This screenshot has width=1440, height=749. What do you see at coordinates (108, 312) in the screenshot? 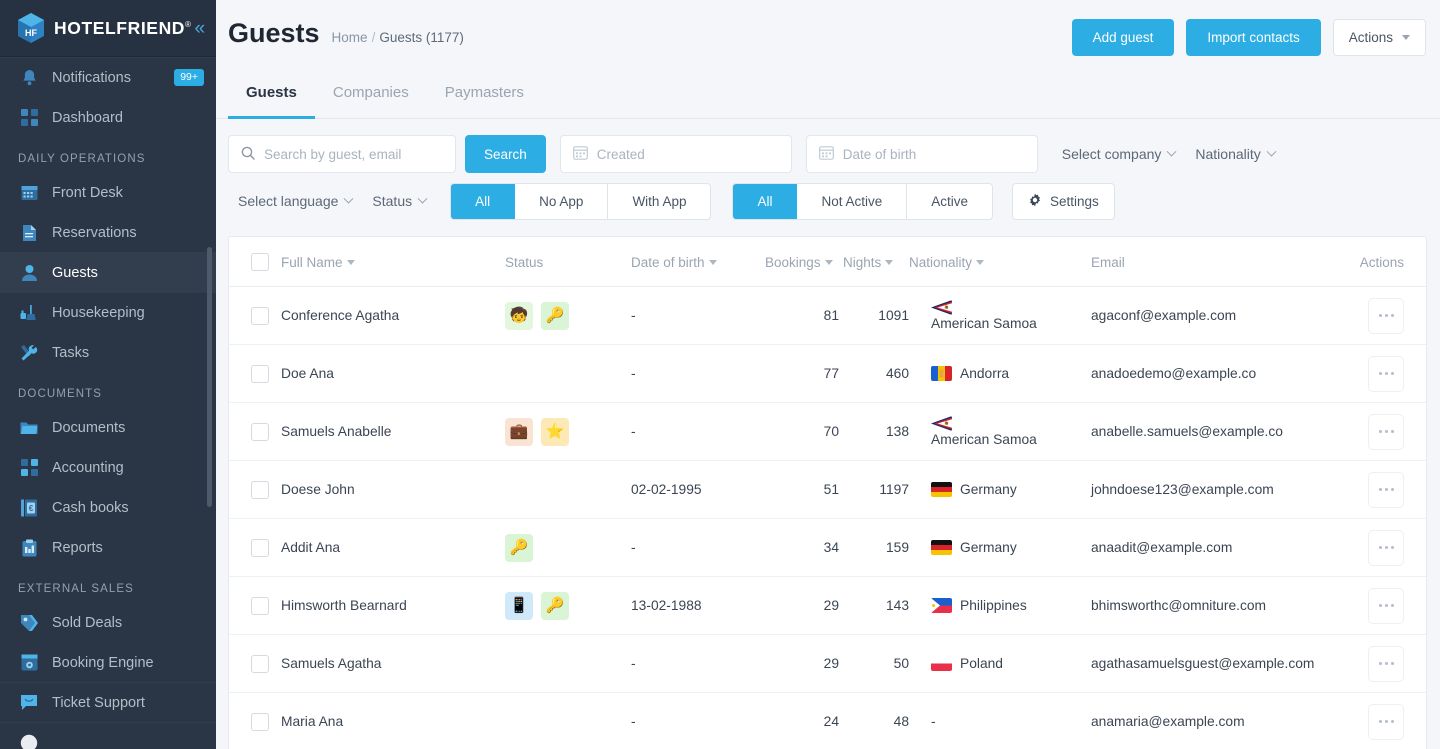
I see `sidebar-item-housekeeping: Housekeeping` at bounding box center [108, 312].